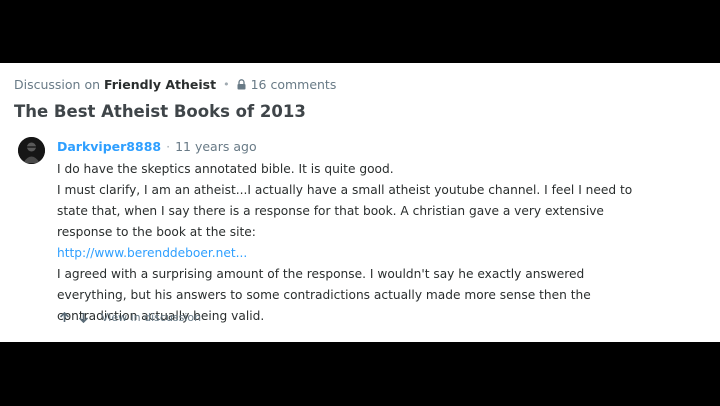  I want to click on avatar, so click(31, 150).